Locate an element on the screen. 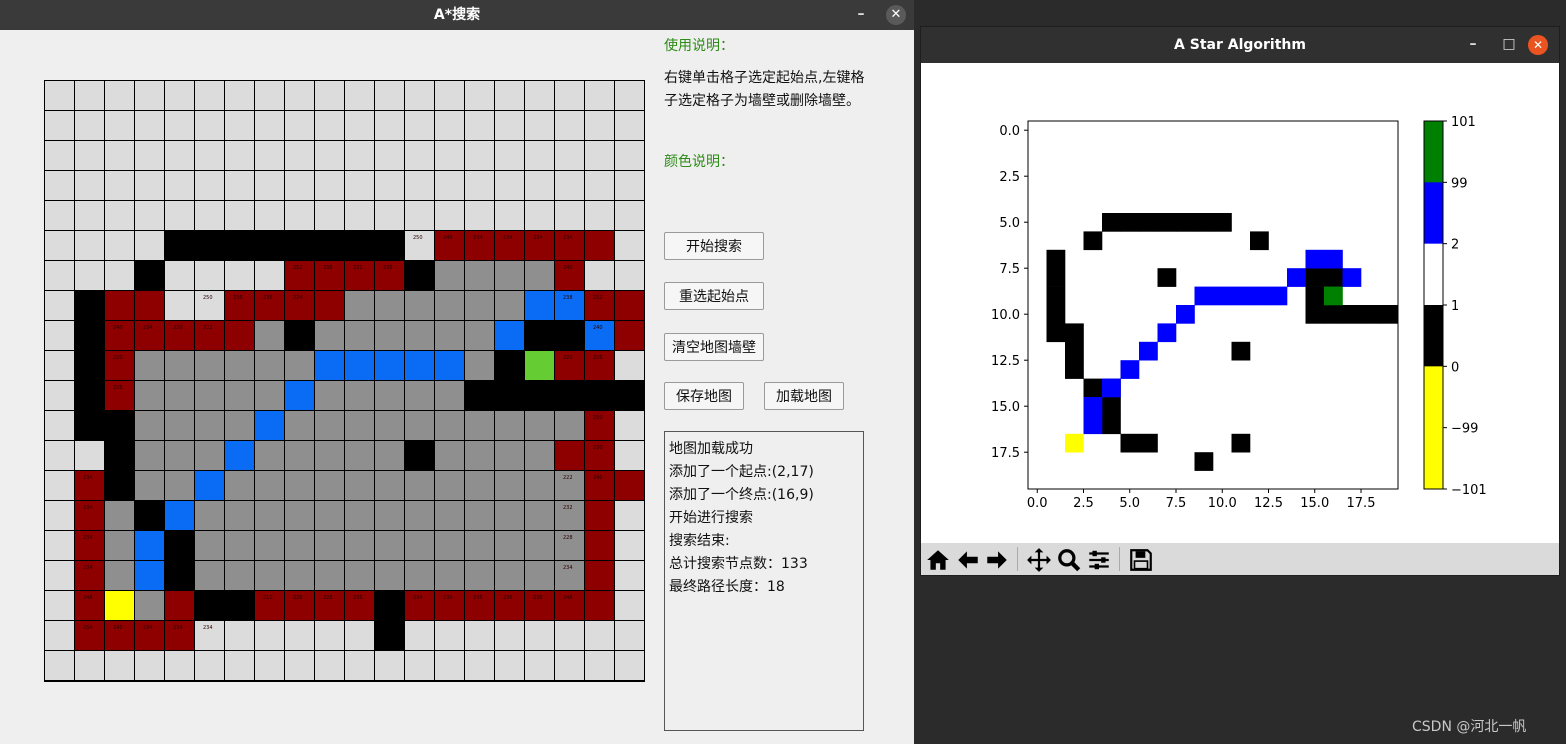 Image resolution: width=1566 pixels, height=744 pixels. grid-cell-open: 254 is located at coordinates (90, 636).